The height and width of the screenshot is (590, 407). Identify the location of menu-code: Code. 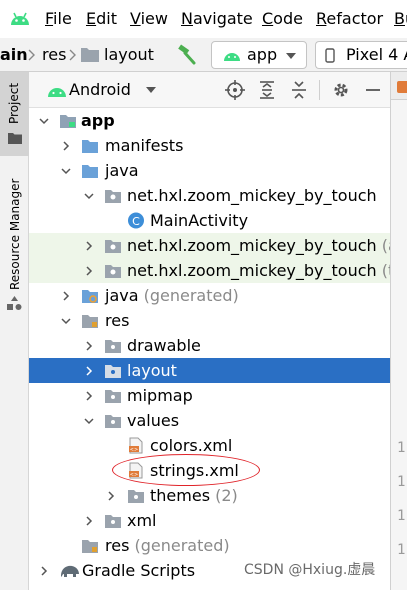
(282, 19).